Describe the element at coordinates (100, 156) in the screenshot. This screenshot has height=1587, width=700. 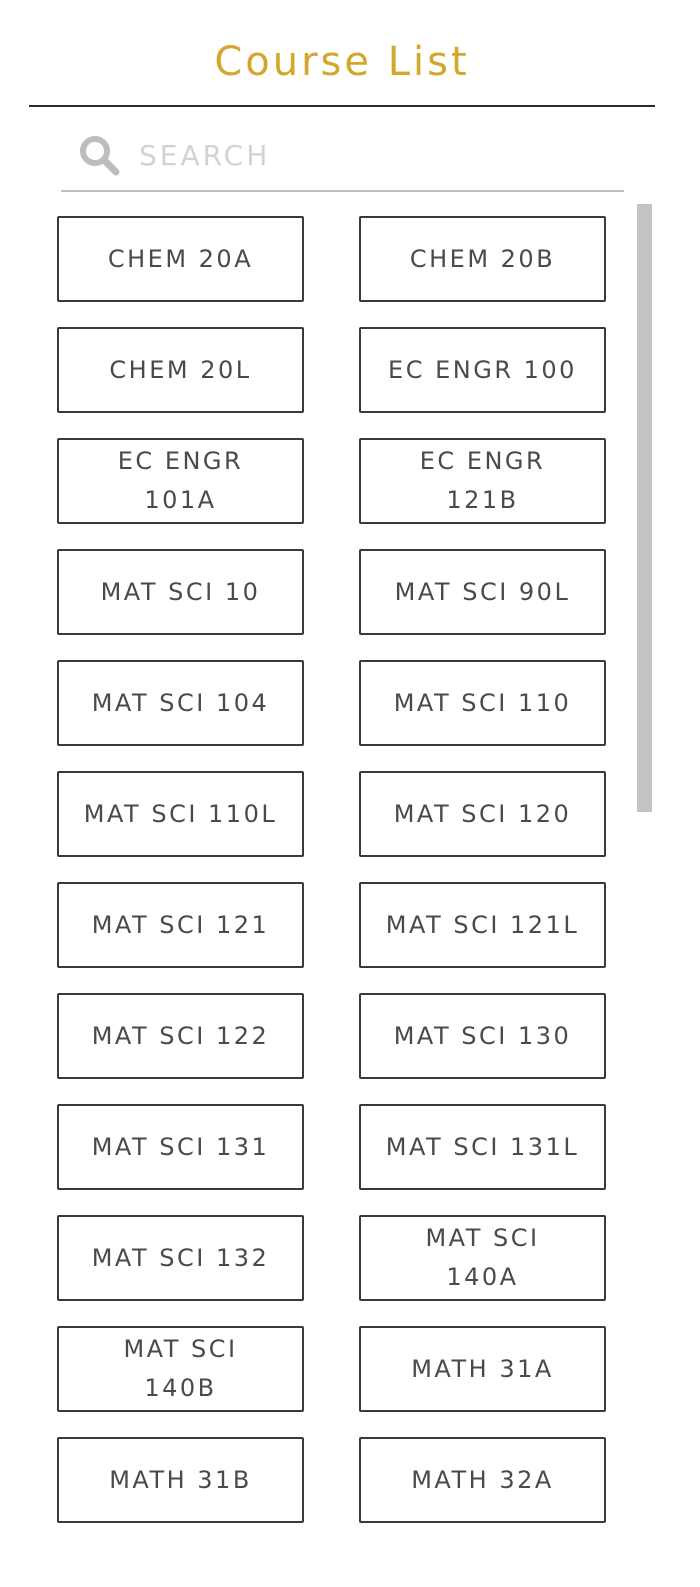
I see `search-icon` at that location.